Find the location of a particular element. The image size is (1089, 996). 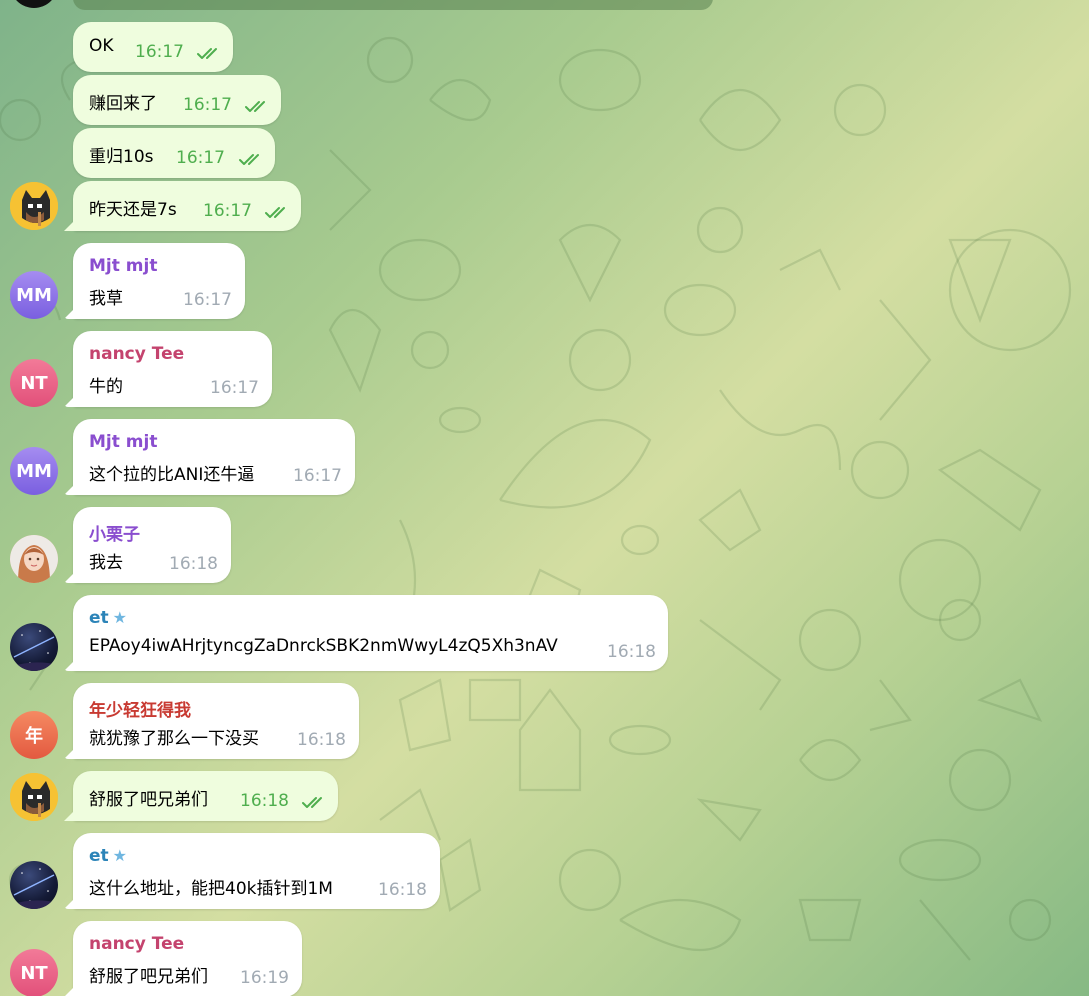

incoming-message: nancy Tee 牛的 16:17 is located at coordinates (172, 369).